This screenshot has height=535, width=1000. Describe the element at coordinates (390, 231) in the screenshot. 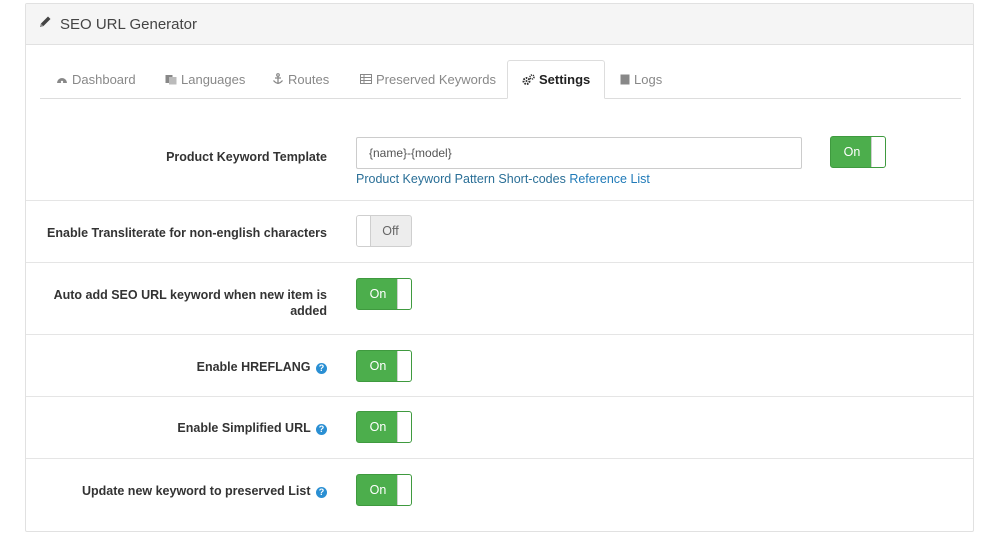

I see `toggle-label: Off` at that location.